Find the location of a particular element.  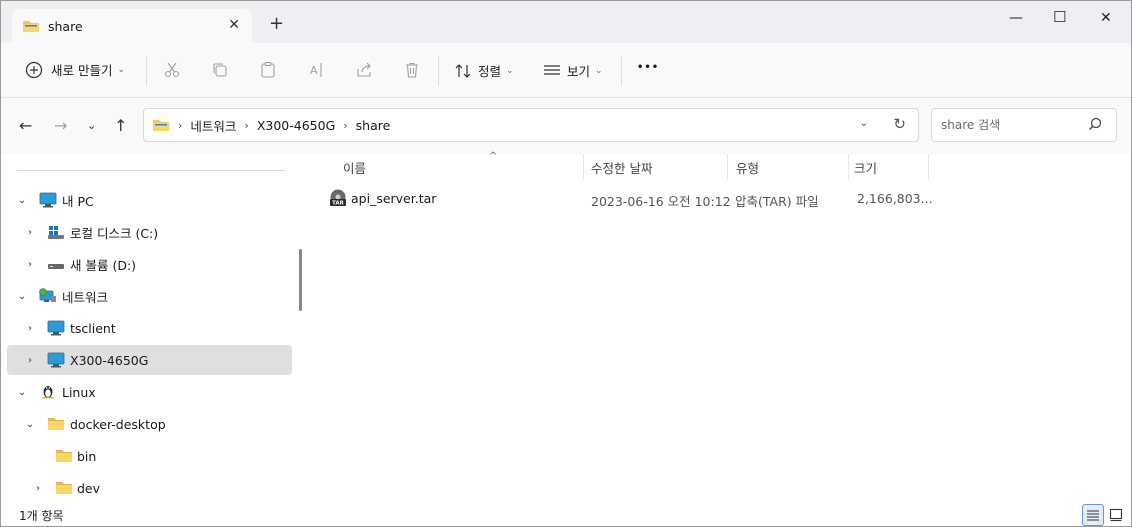

paste-icon is located at coordinates (268, 70).